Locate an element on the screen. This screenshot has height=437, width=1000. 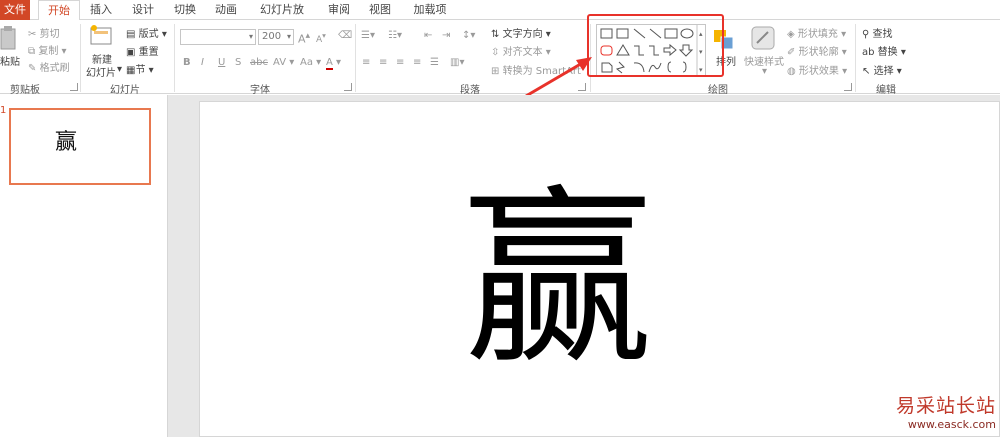
shape-outline-button: ✐ 形状轮廓 ▾ is located at coordinates (817, 50).